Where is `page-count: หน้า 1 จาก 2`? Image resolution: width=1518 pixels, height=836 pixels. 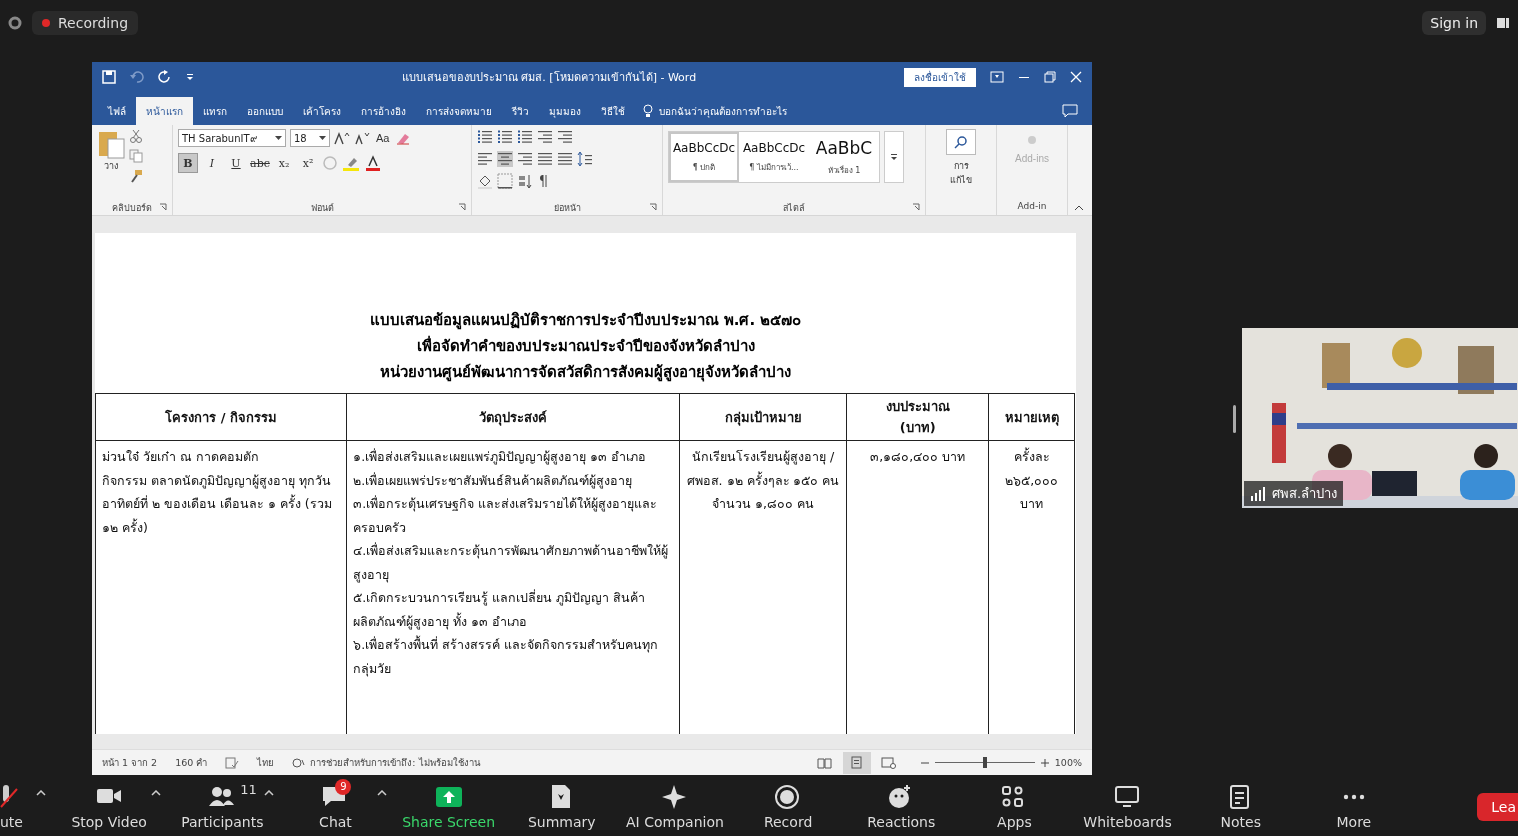
page-count: หน้า 1 จาก 2 is located at coordinates (130, 762).